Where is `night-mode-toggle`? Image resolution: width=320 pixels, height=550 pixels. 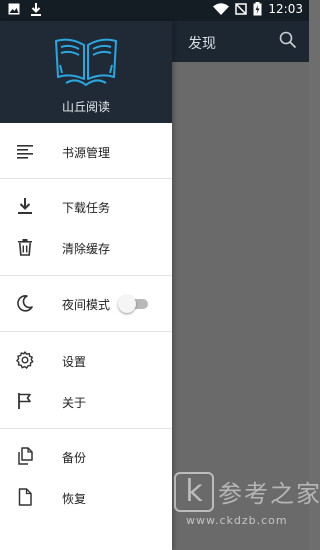
night-mode-toggle is located at coordinates (134, 304).